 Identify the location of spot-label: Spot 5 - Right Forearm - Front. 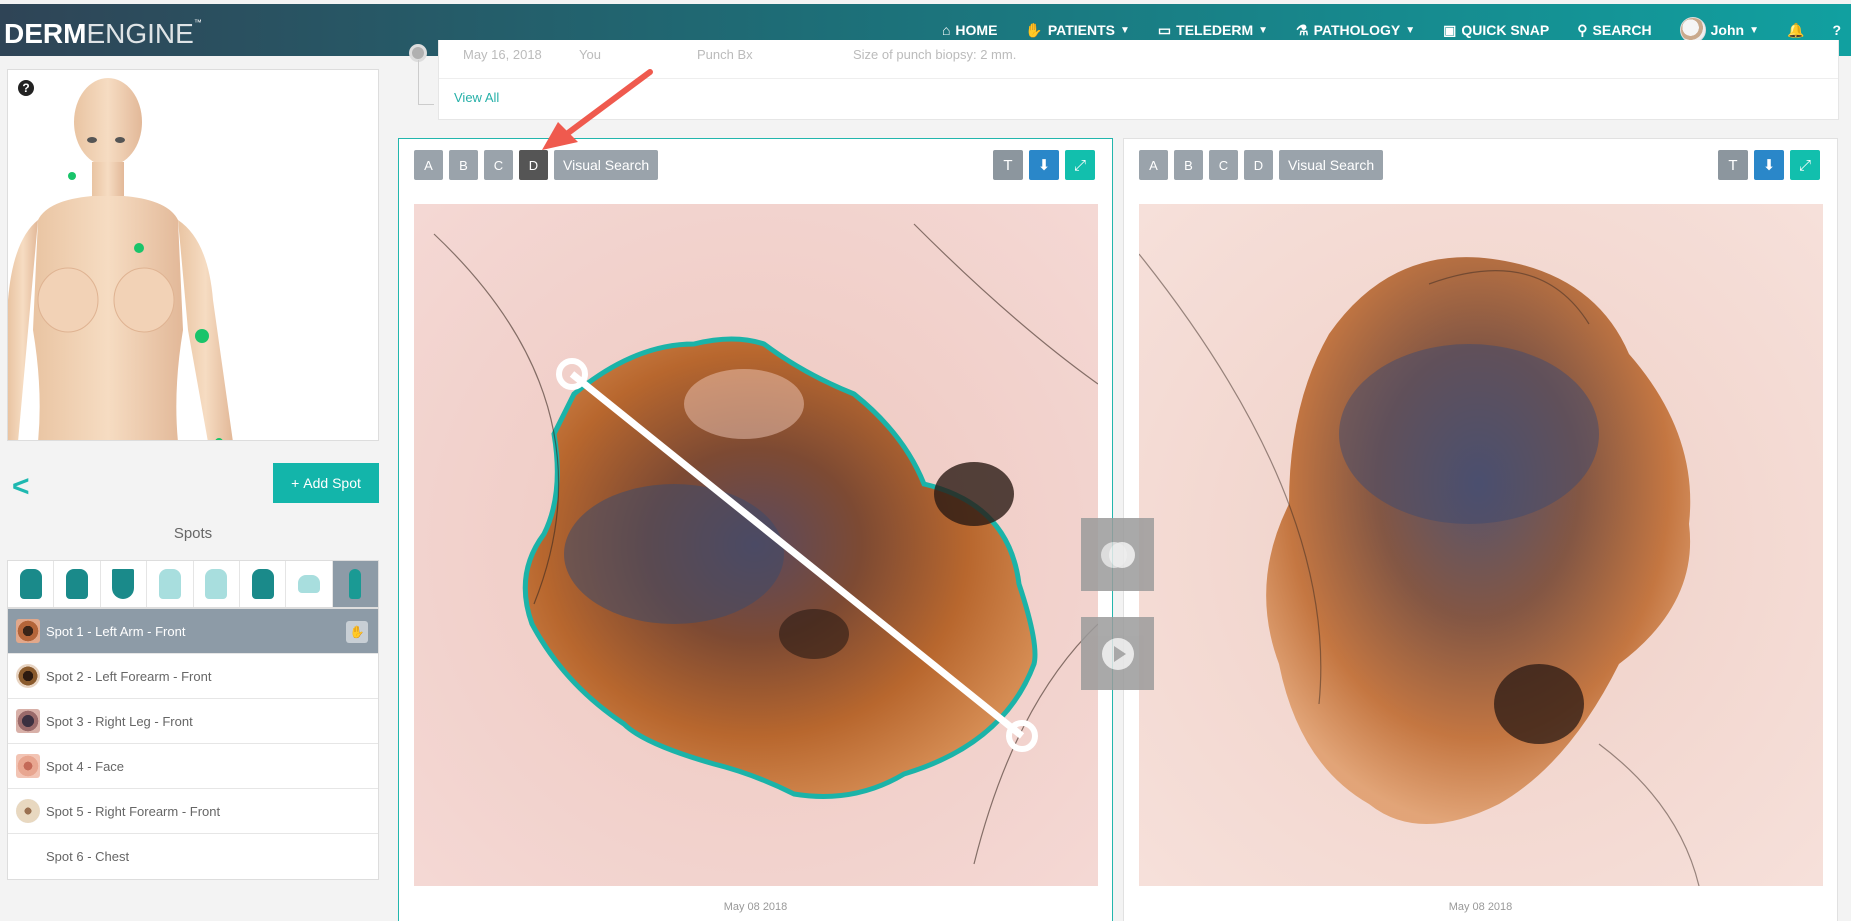
(133, 811).